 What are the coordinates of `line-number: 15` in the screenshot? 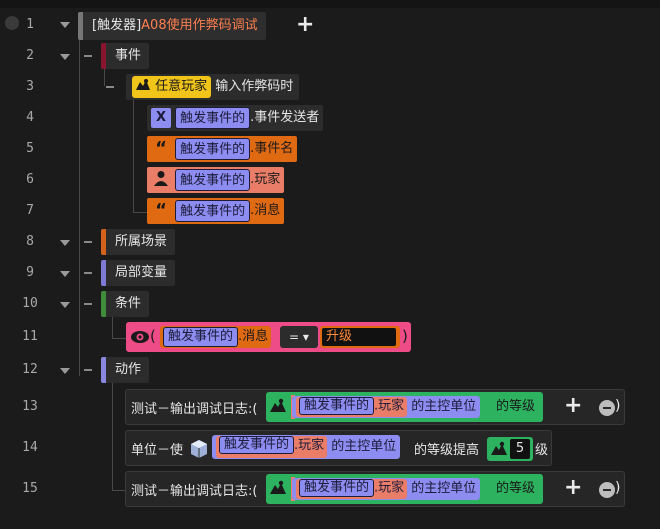 It's located at (30, 488).